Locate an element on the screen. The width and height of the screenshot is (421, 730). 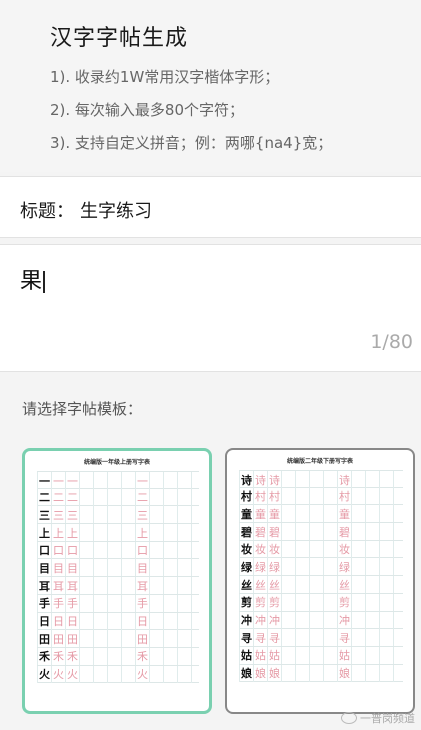
template-cell: 碧 is located at coordinates (275, 532).